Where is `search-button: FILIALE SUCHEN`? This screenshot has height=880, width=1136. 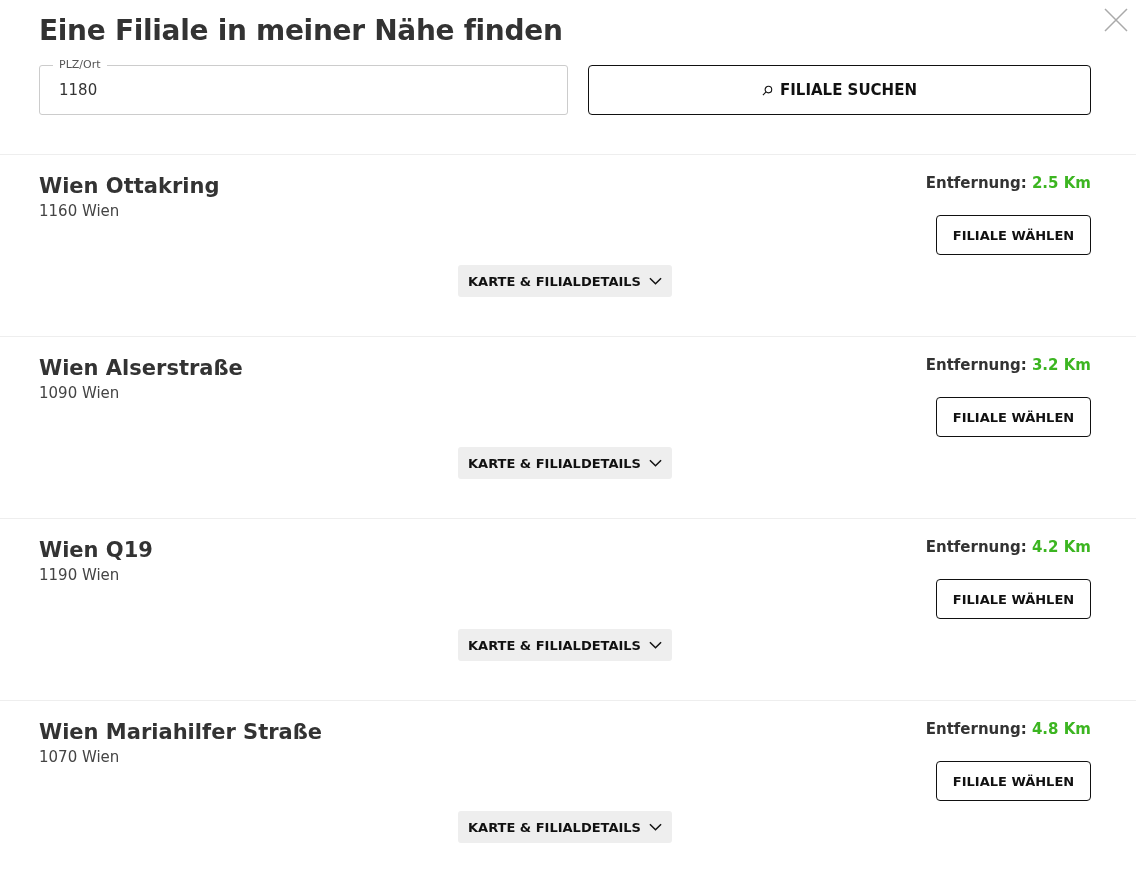 search-button: FILIALE SUCHEN is located at coordinates (839, 90).